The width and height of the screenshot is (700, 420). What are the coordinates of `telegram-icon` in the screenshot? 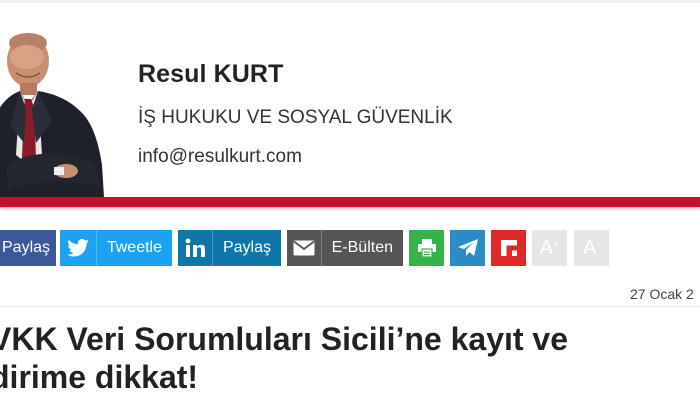 It's located at (468, 248).